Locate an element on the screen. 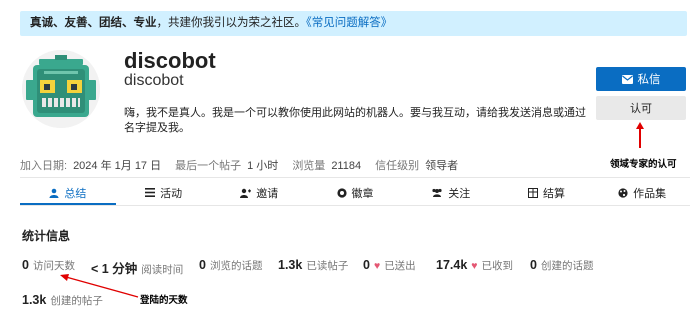 This screenshot has width=690, height=322. annotation-days-note: 登陆的天数 is located at coordinates (164, 300).